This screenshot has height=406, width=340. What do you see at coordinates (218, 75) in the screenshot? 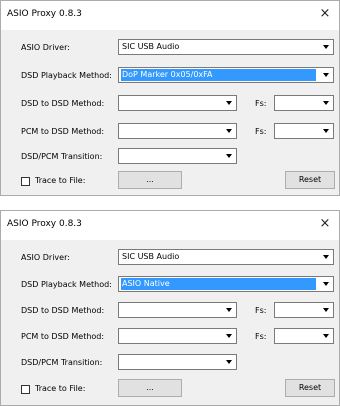
I see `dsd-playback-method-value: DoP Marker 0x05/0xFA` at bounding box center [218, 75].